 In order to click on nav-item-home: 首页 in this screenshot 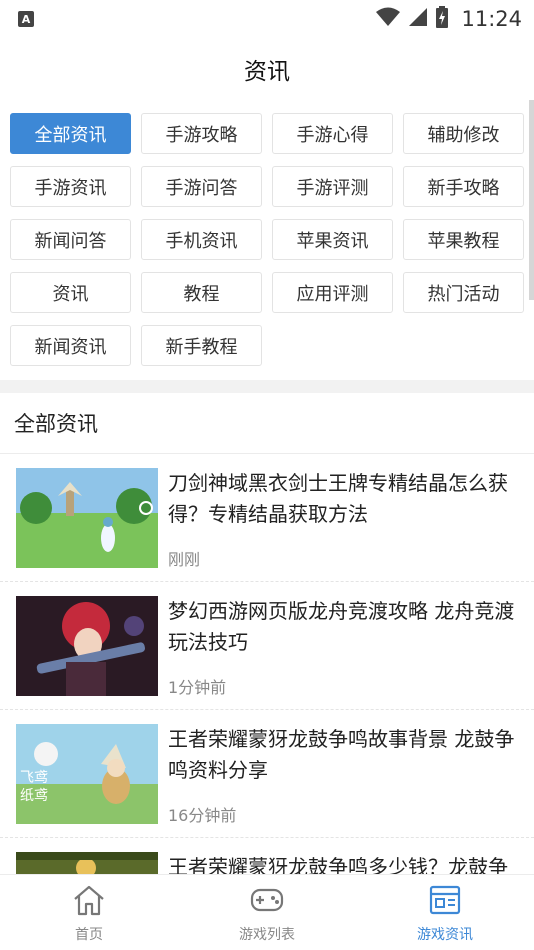, I will do `click(89, 912)`.